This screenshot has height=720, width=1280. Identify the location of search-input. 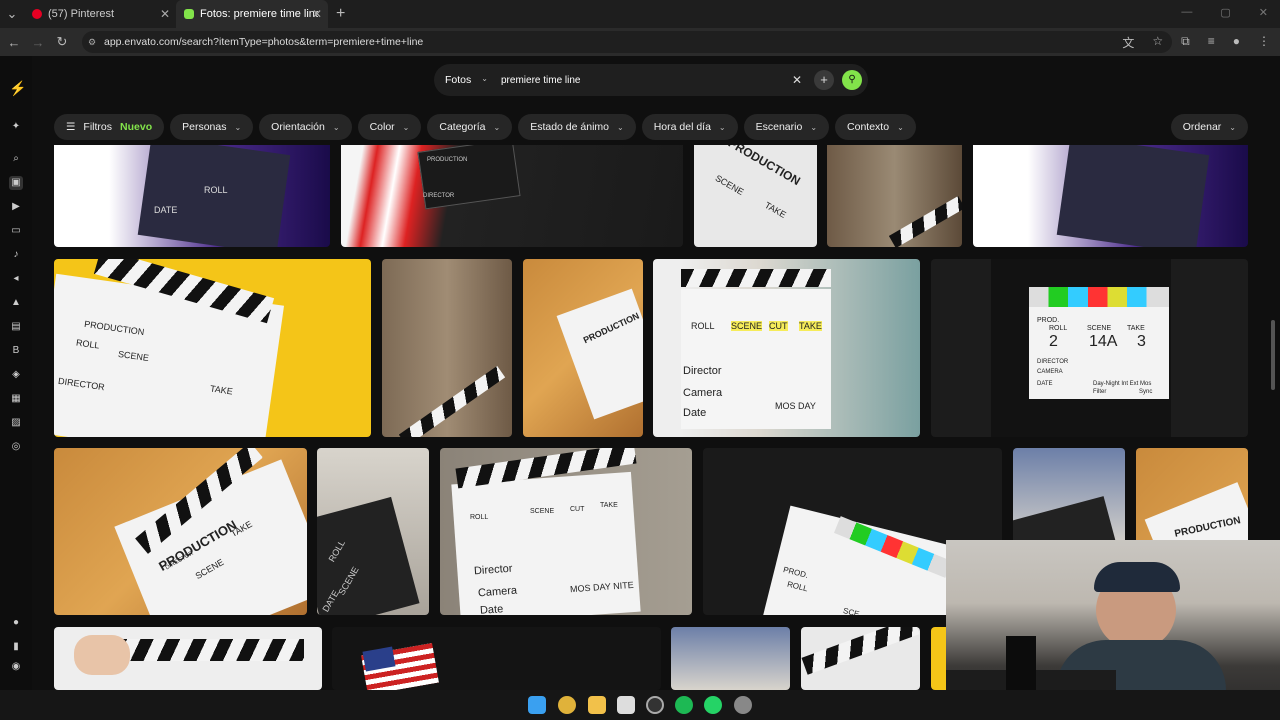
(641, 80).